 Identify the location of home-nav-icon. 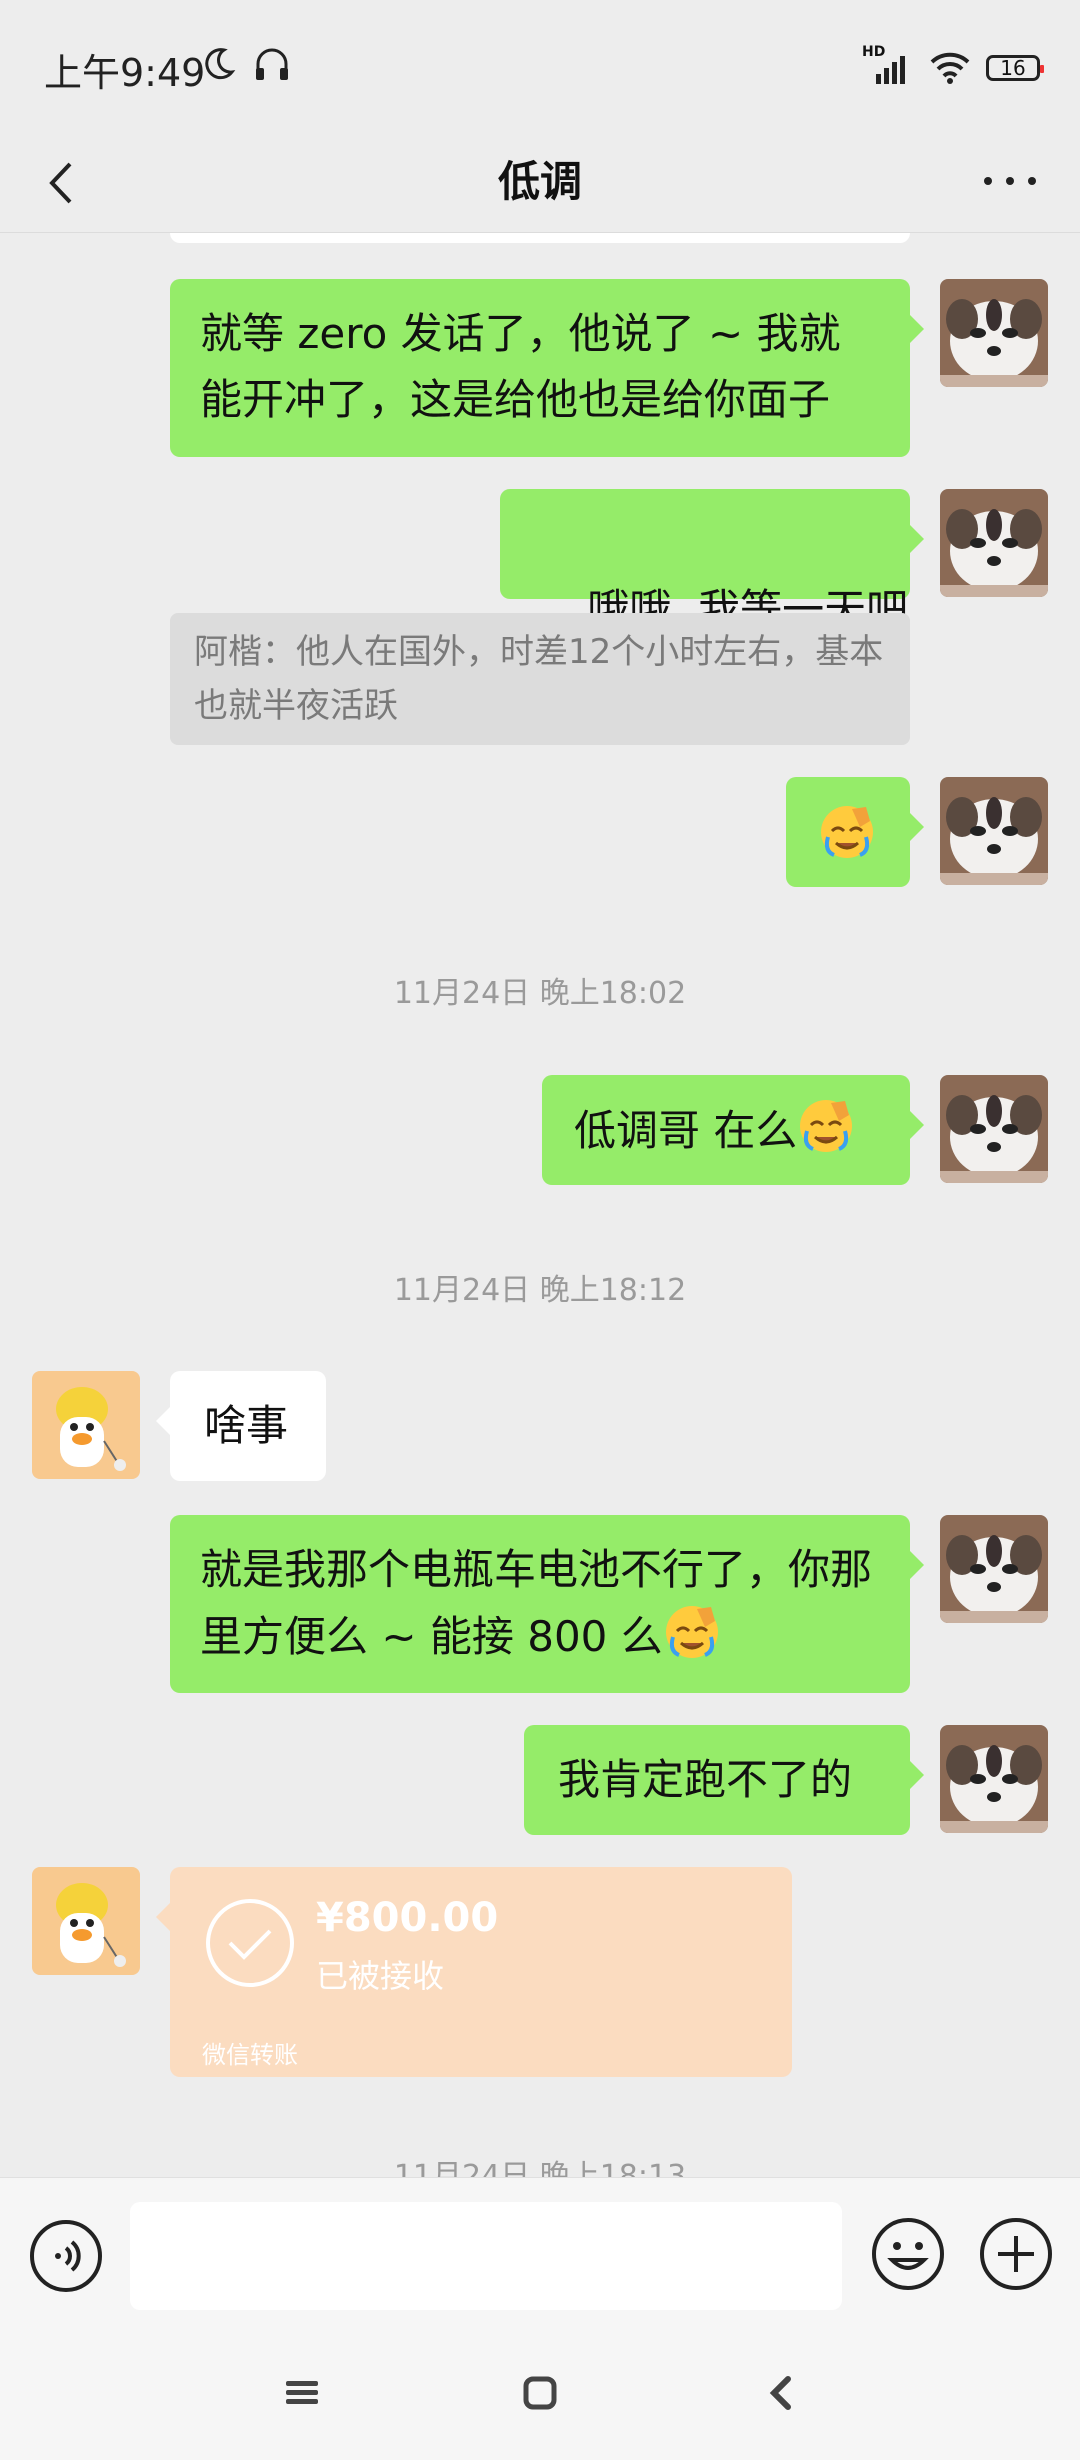
(540, 2395).